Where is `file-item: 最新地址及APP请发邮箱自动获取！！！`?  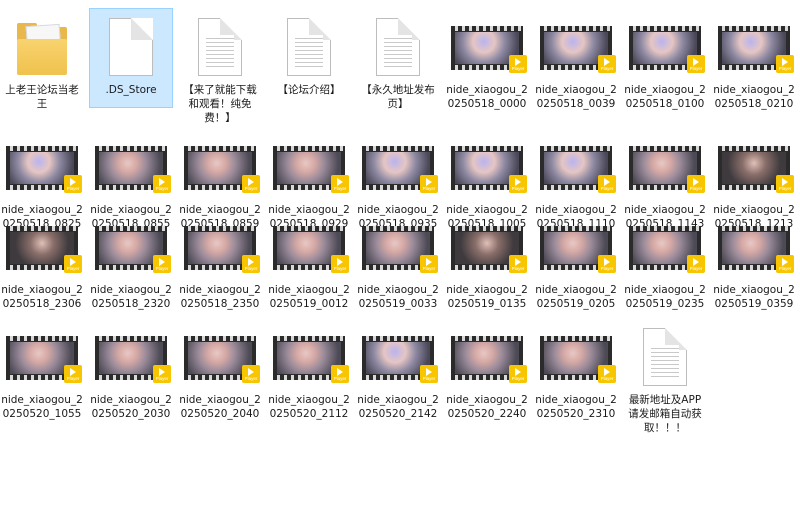 file-item: 最新地址及APP请发邮箱自动获取！！！ is located at coordinates (665, 377).